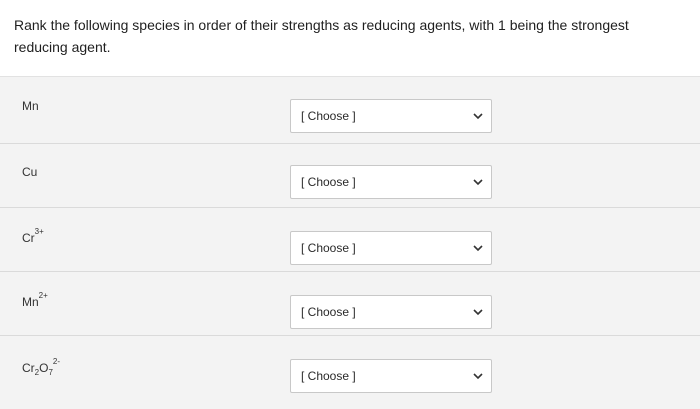 The width and height of the screenshot is (700, 409). I want to click on species-label: Cr3+, so click(33, 236).